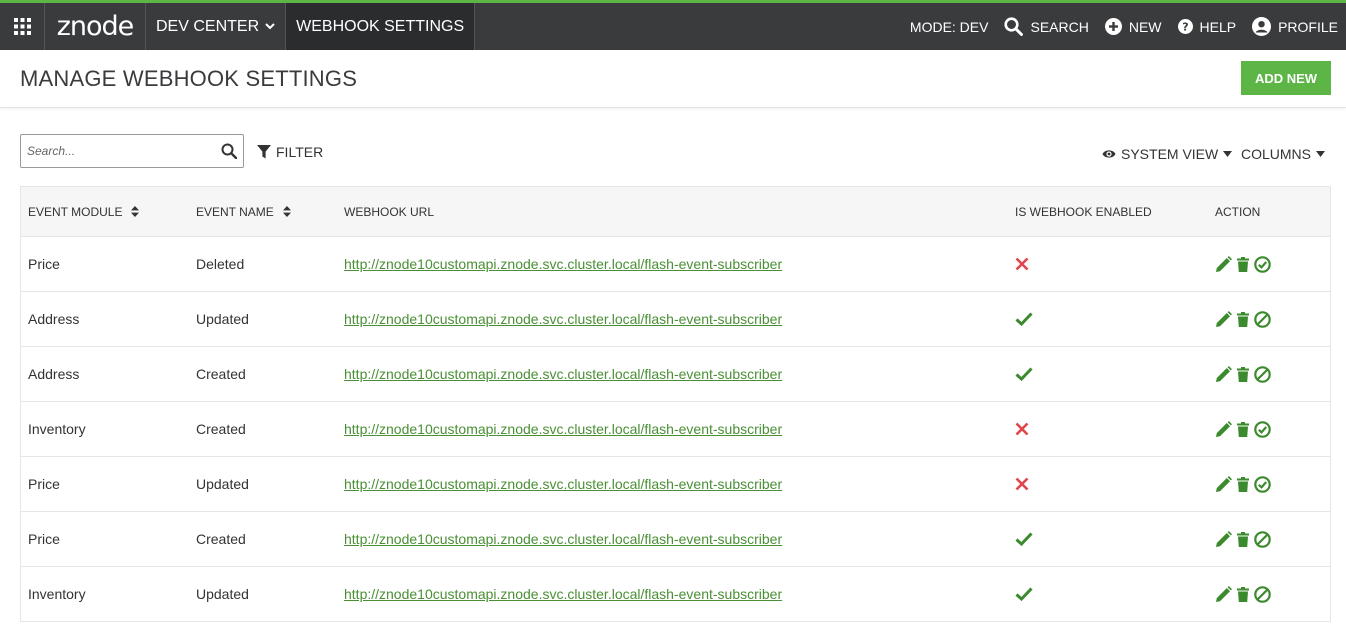  Describe the element at coordinates (270, 26) in the screenshot. I see `chevron-down-icon` at that location.